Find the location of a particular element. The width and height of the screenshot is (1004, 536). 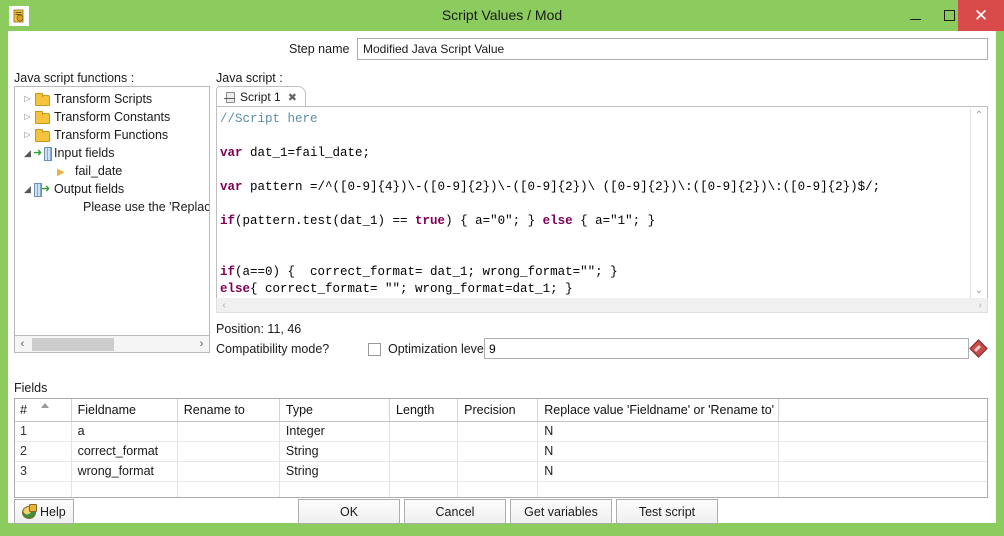

table-row is located at coordinates (501, 489).